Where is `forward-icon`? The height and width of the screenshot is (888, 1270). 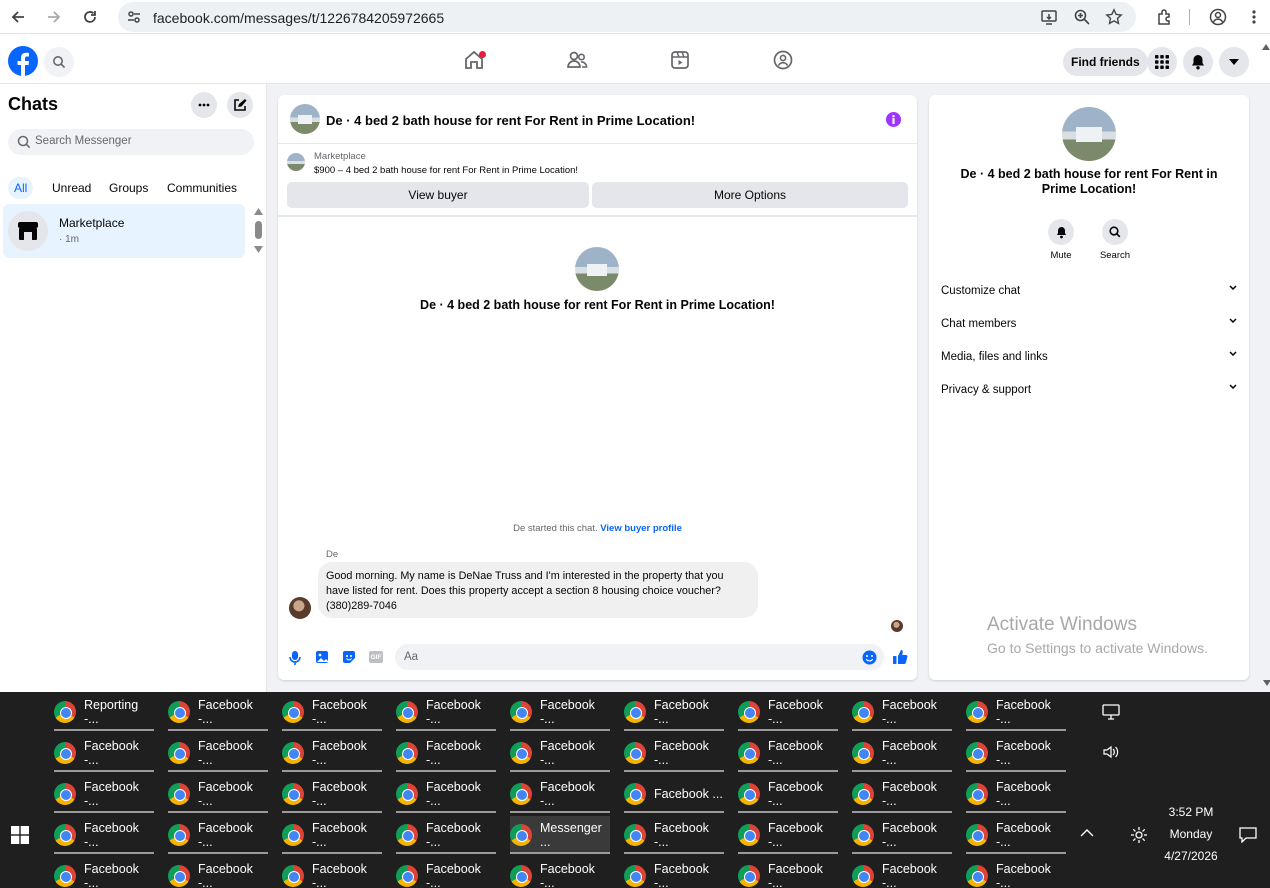
forward-icon is located at coordinates (54, 17).